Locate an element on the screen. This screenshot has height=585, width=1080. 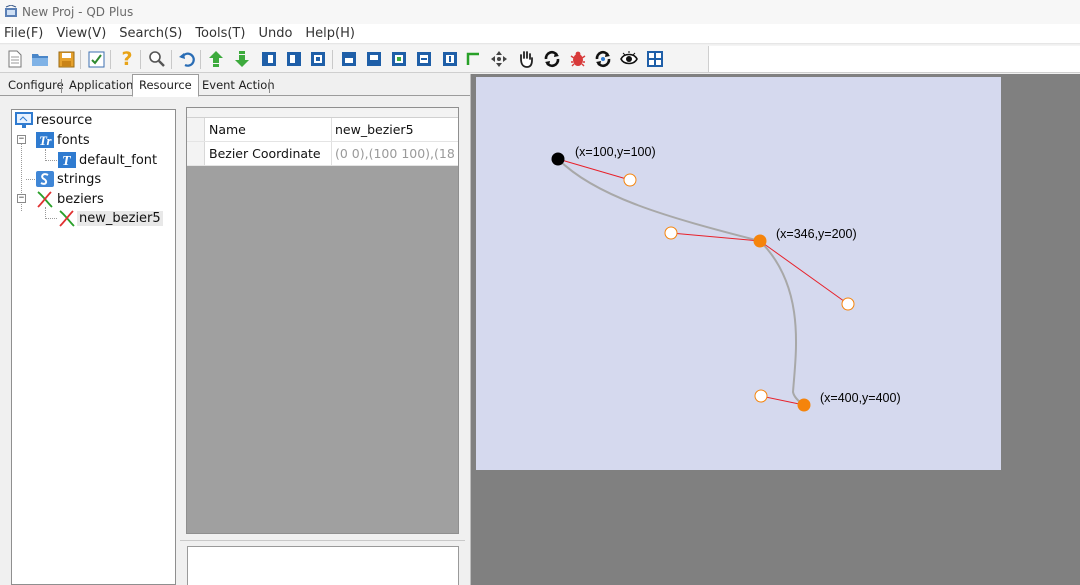
tab-resource: Resource is located at coordinates (165, 85).